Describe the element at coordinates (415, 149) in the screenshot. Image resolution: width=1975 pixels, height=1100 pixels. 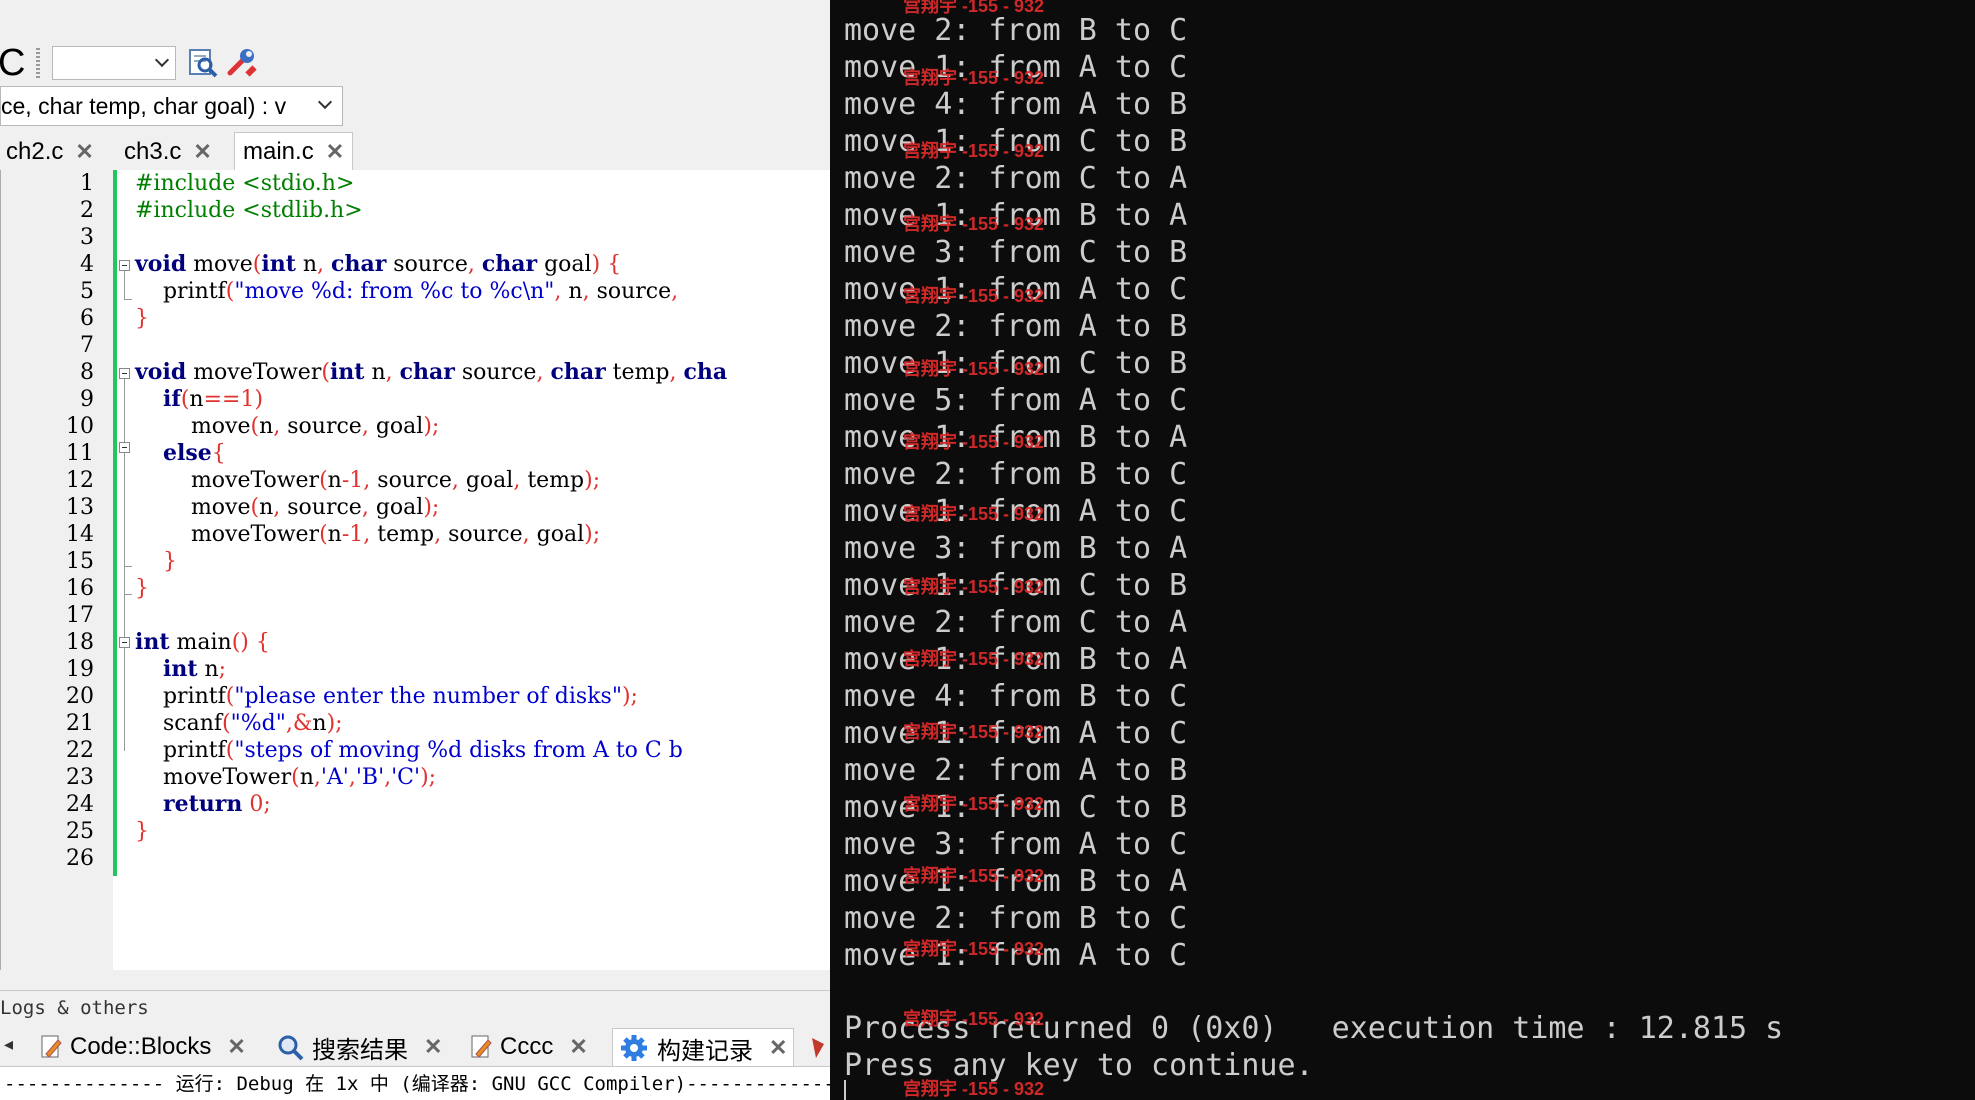
I see `editor-tab-bar: ch2.c ✕ ch3.c ✕ main.c ✕` at that location.